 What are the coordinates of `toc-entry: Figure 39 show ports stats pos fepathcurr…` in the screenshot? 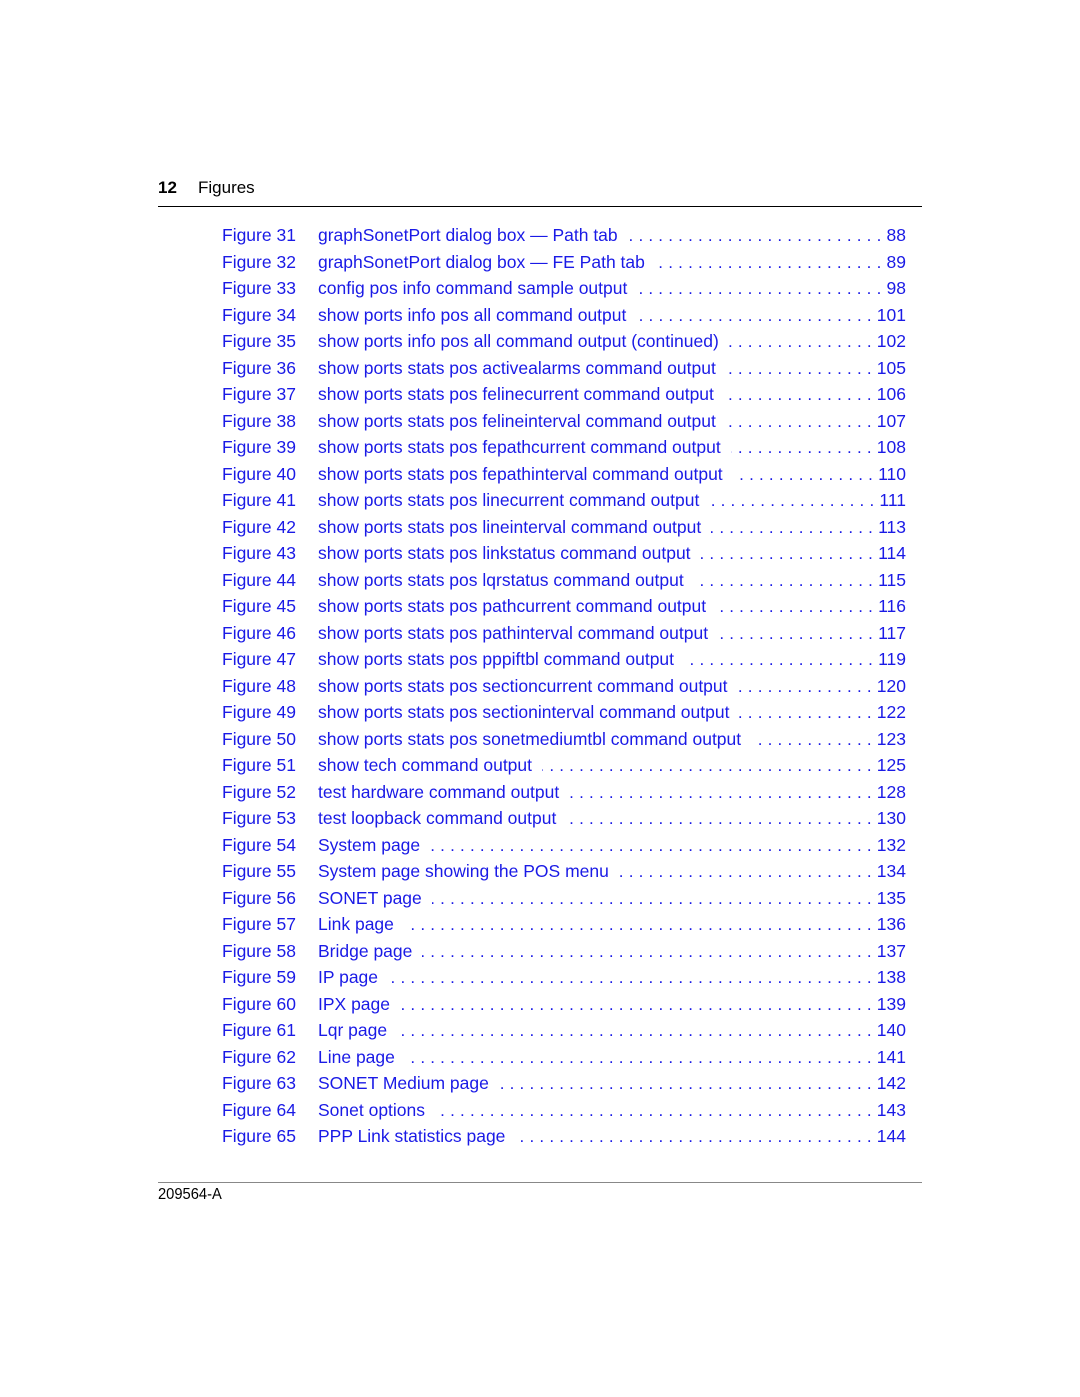 It's located at (564, 447).